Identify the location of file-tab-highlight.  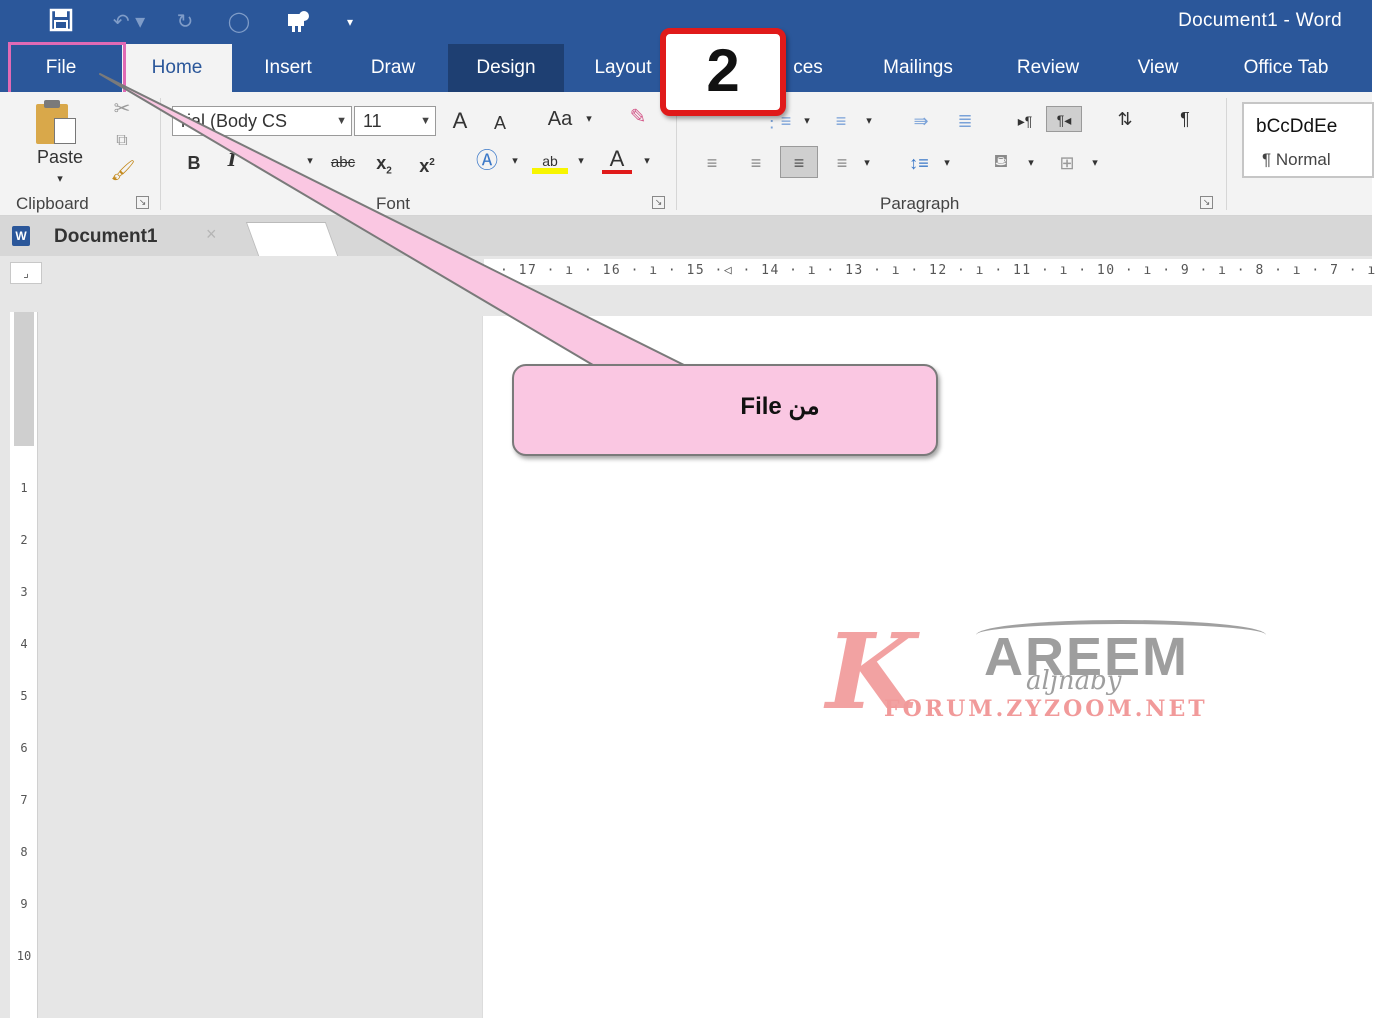
(67, 69).